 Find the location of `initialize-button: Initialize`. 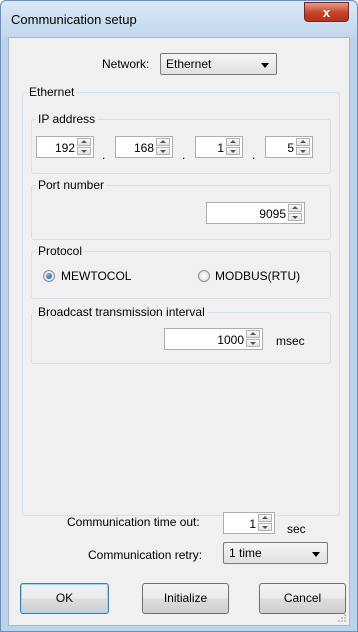

initialize-button: Initialize is located at coordinates (185, 598).